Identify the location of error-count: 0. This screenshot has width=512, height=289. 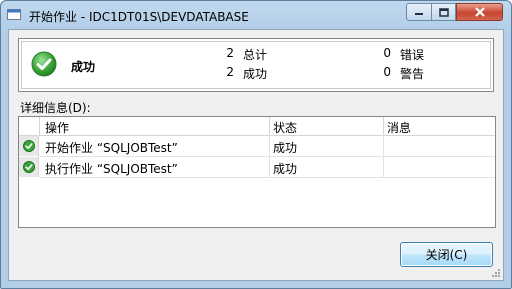
(387, 53).